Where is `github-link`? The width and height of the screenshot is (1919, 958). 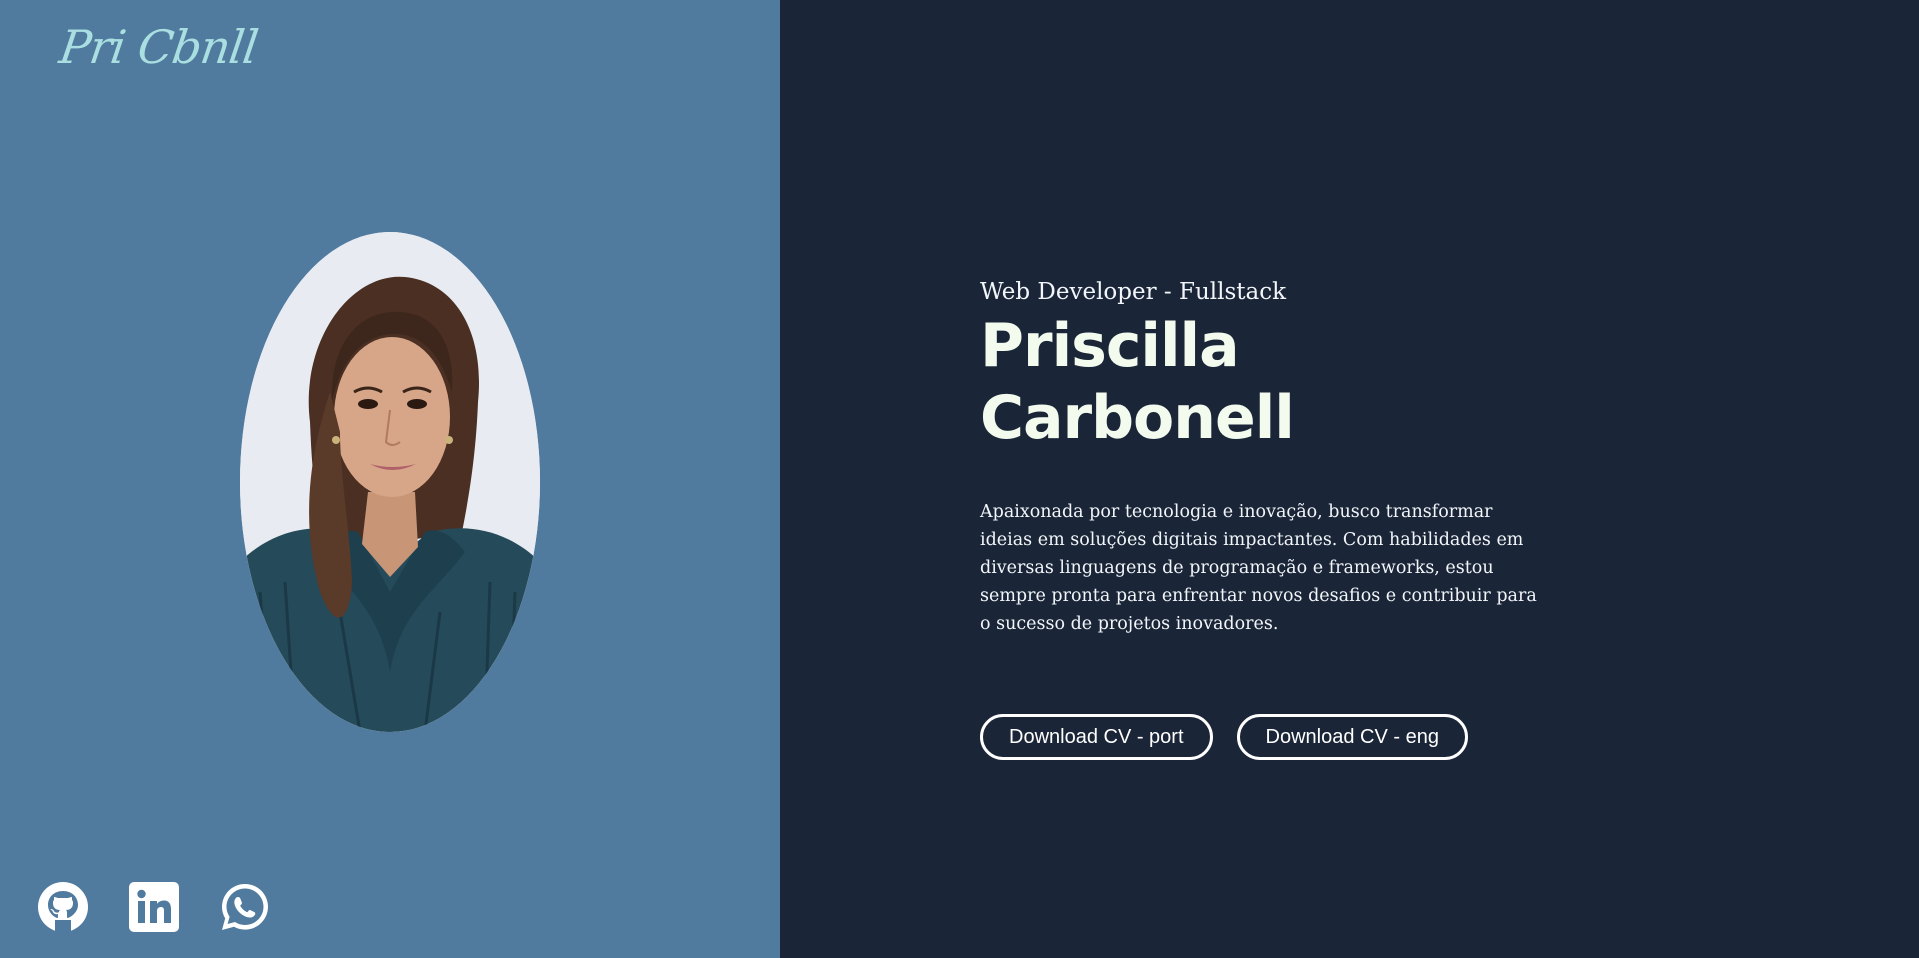
github-link is located at coordinates (63, 907).